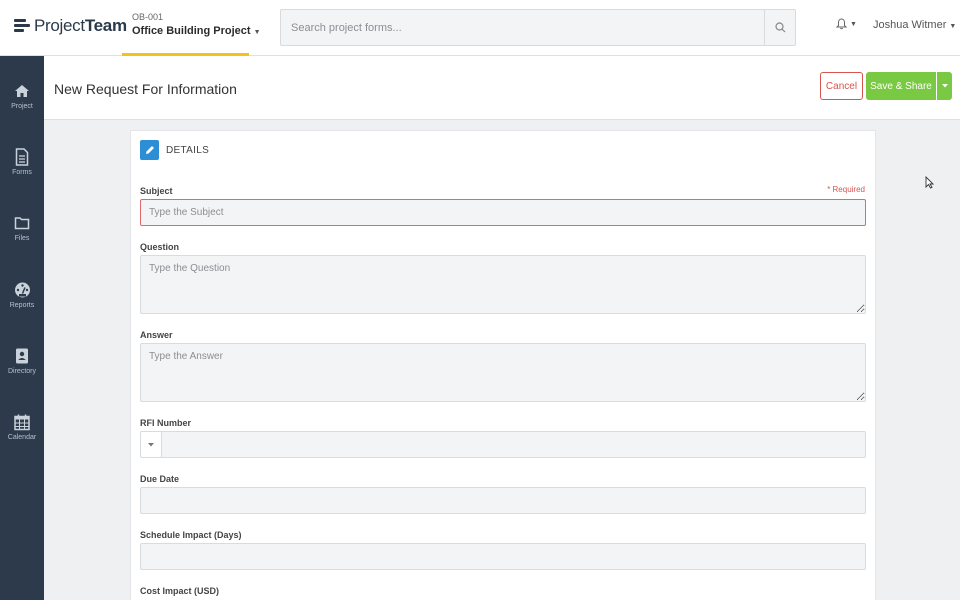 The height and width of the screenshot is (600, 960). What do you see at coordinates (148, 17) in the screenshot?
I see `project-code: OB-001` at bounding box center [148, 17].